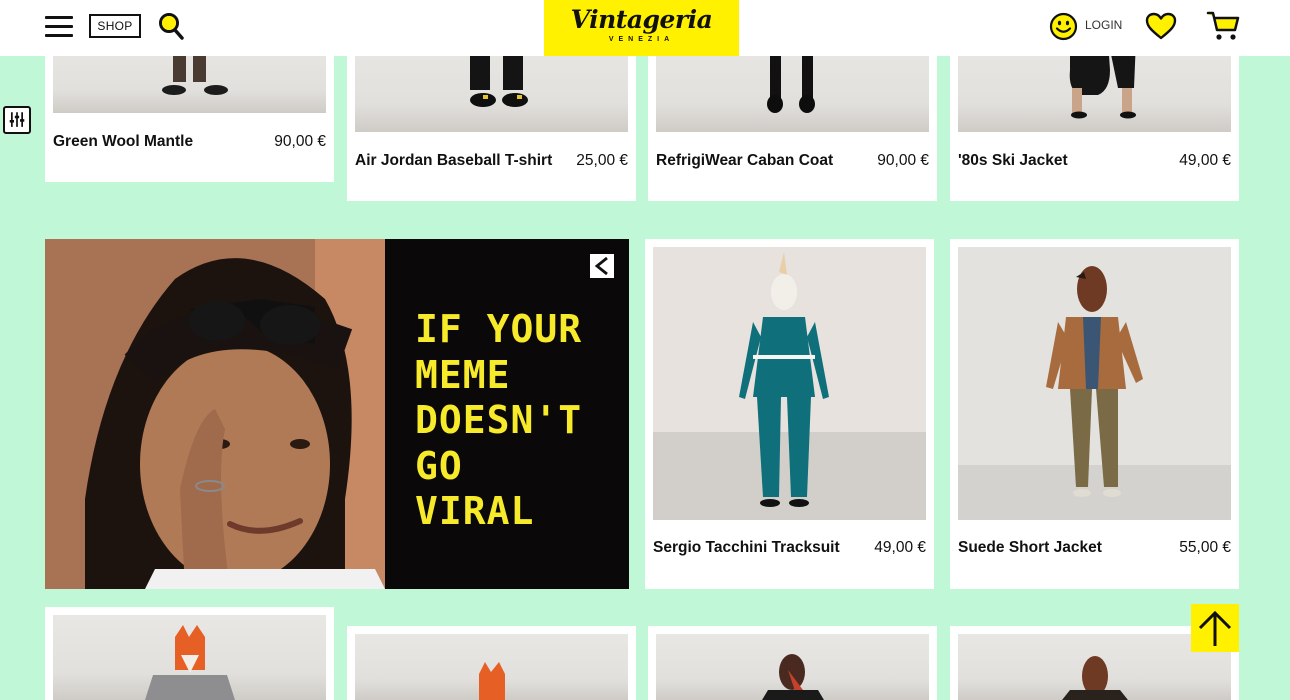 This screenshot has height=700, width=1290. I want to click on logo-wordmark: Vintageria, so click(641, 19).